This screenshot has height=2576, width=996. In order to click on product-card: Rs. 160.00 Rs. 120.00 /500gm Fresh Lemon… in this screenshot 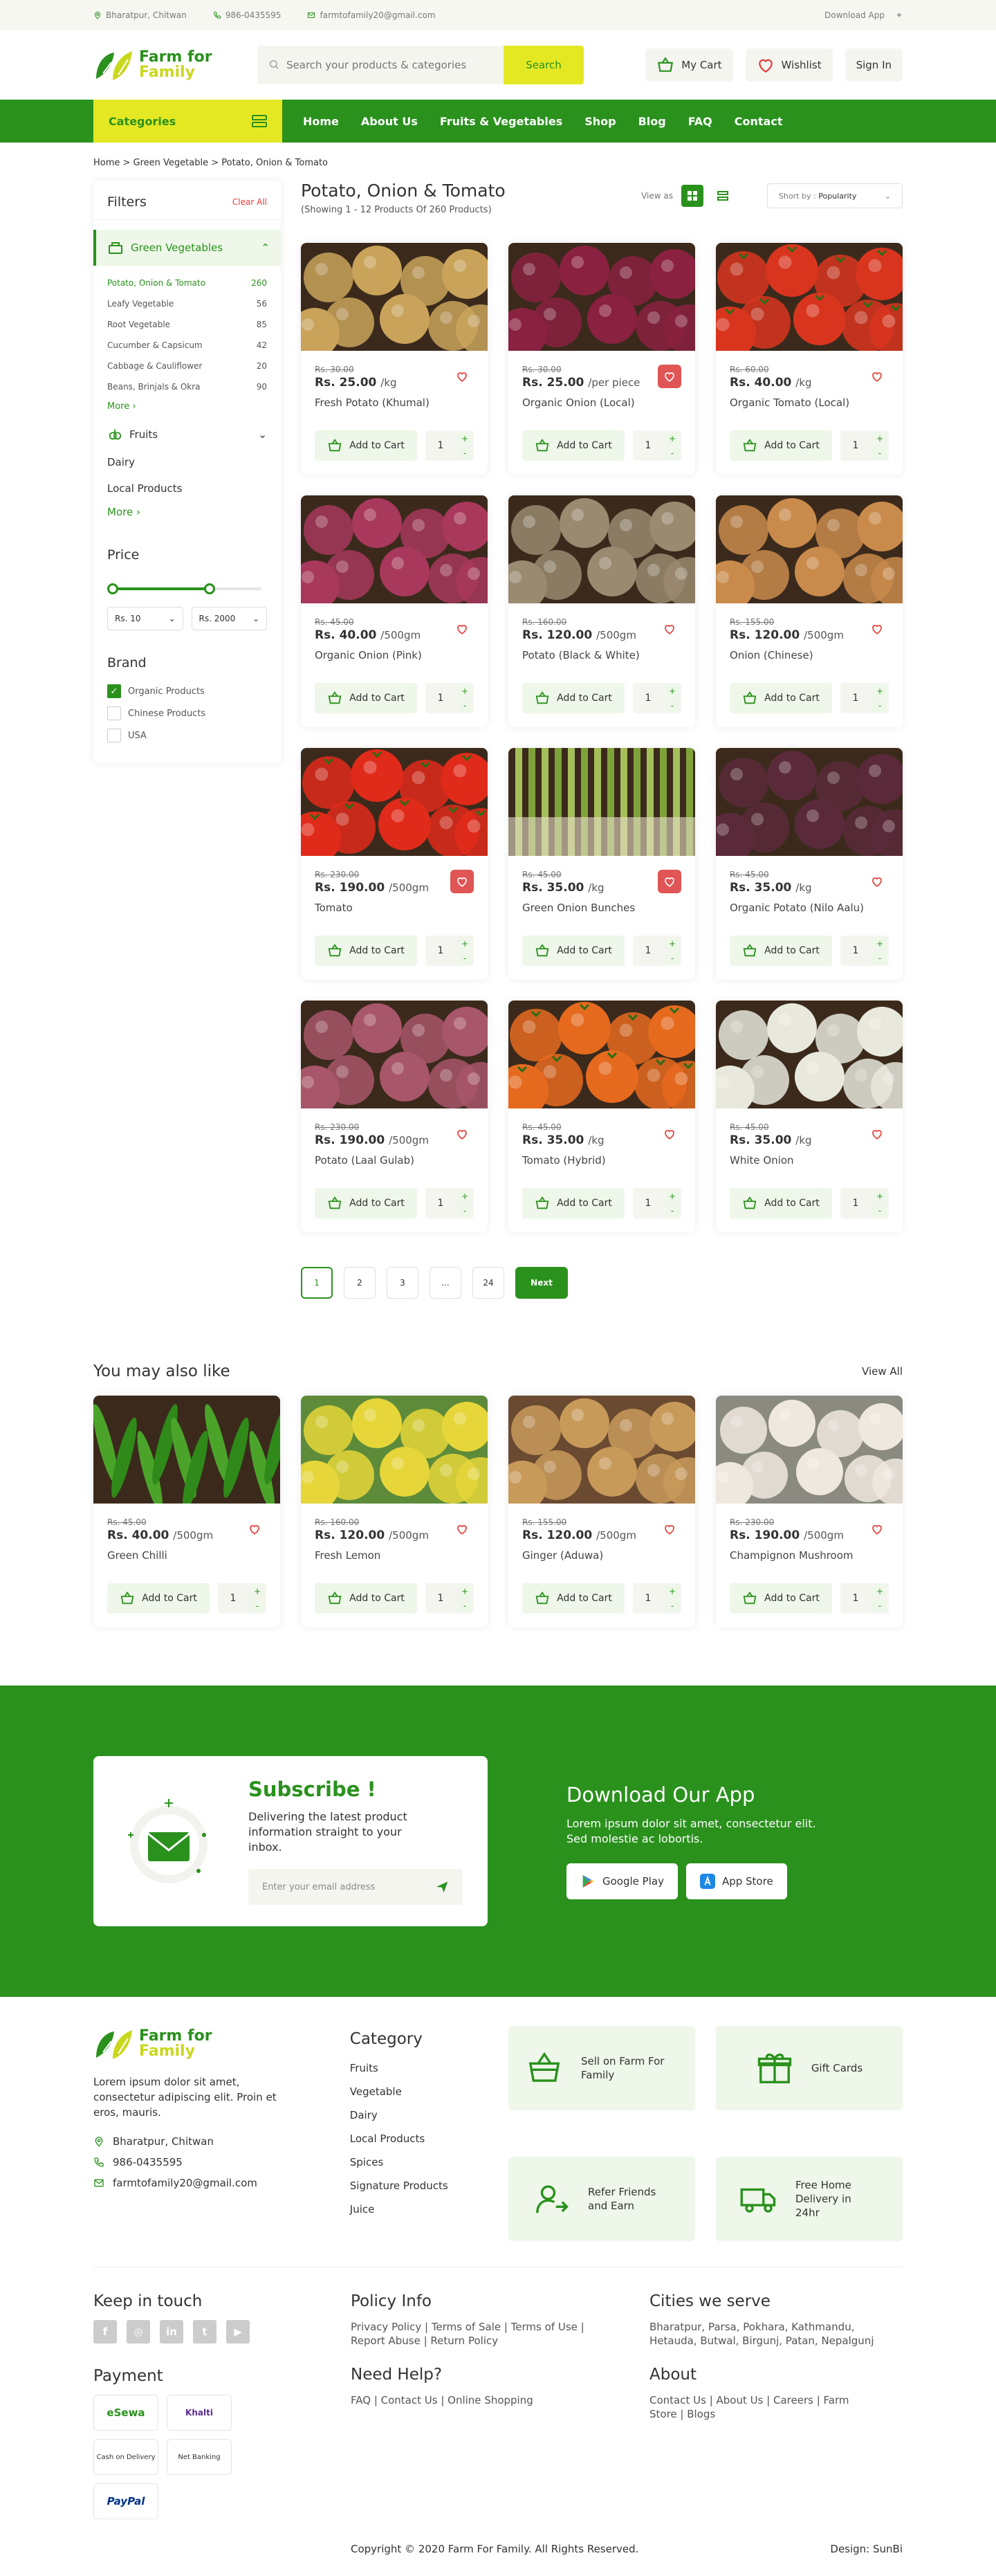, I will do `click(394, 1512)`.